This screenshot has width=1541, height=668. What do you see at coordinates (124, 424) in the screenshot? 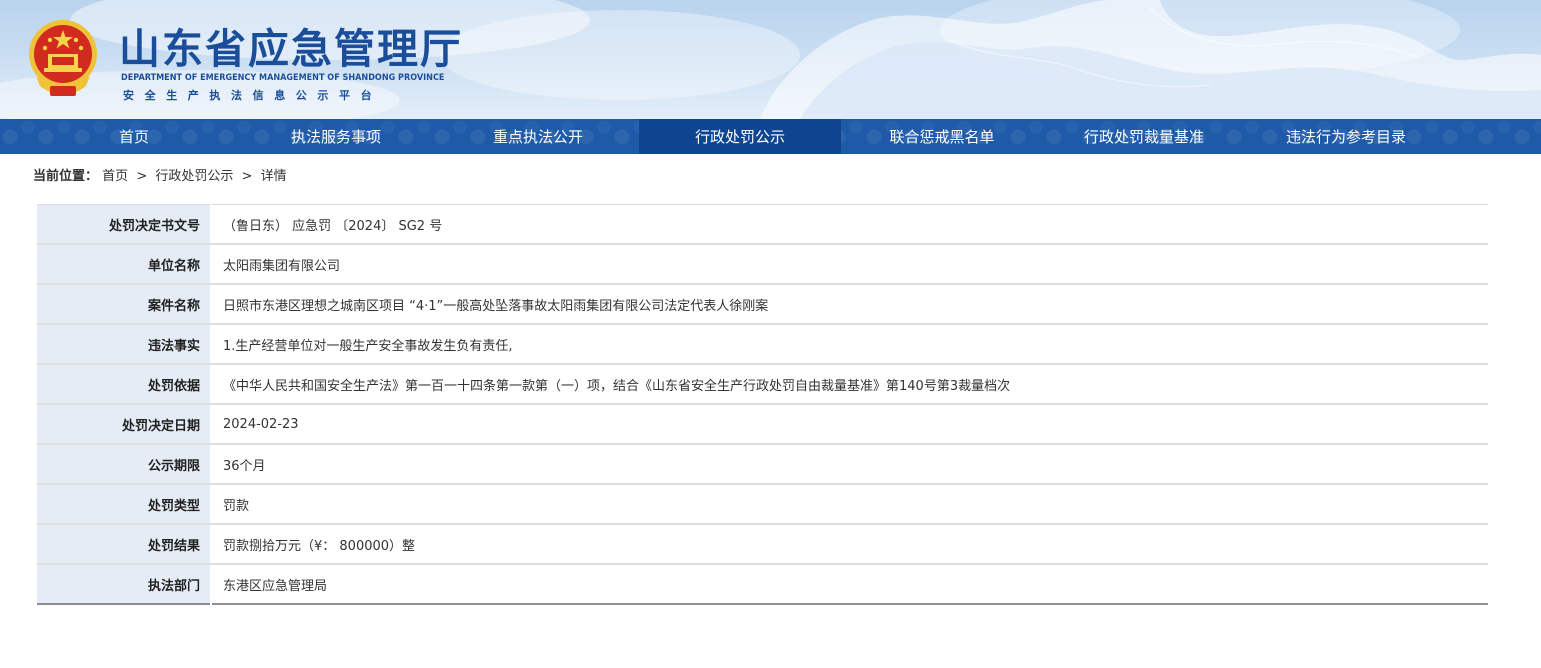
I see `field-label: 处罚决定日期` at bounding box center [124, 424].